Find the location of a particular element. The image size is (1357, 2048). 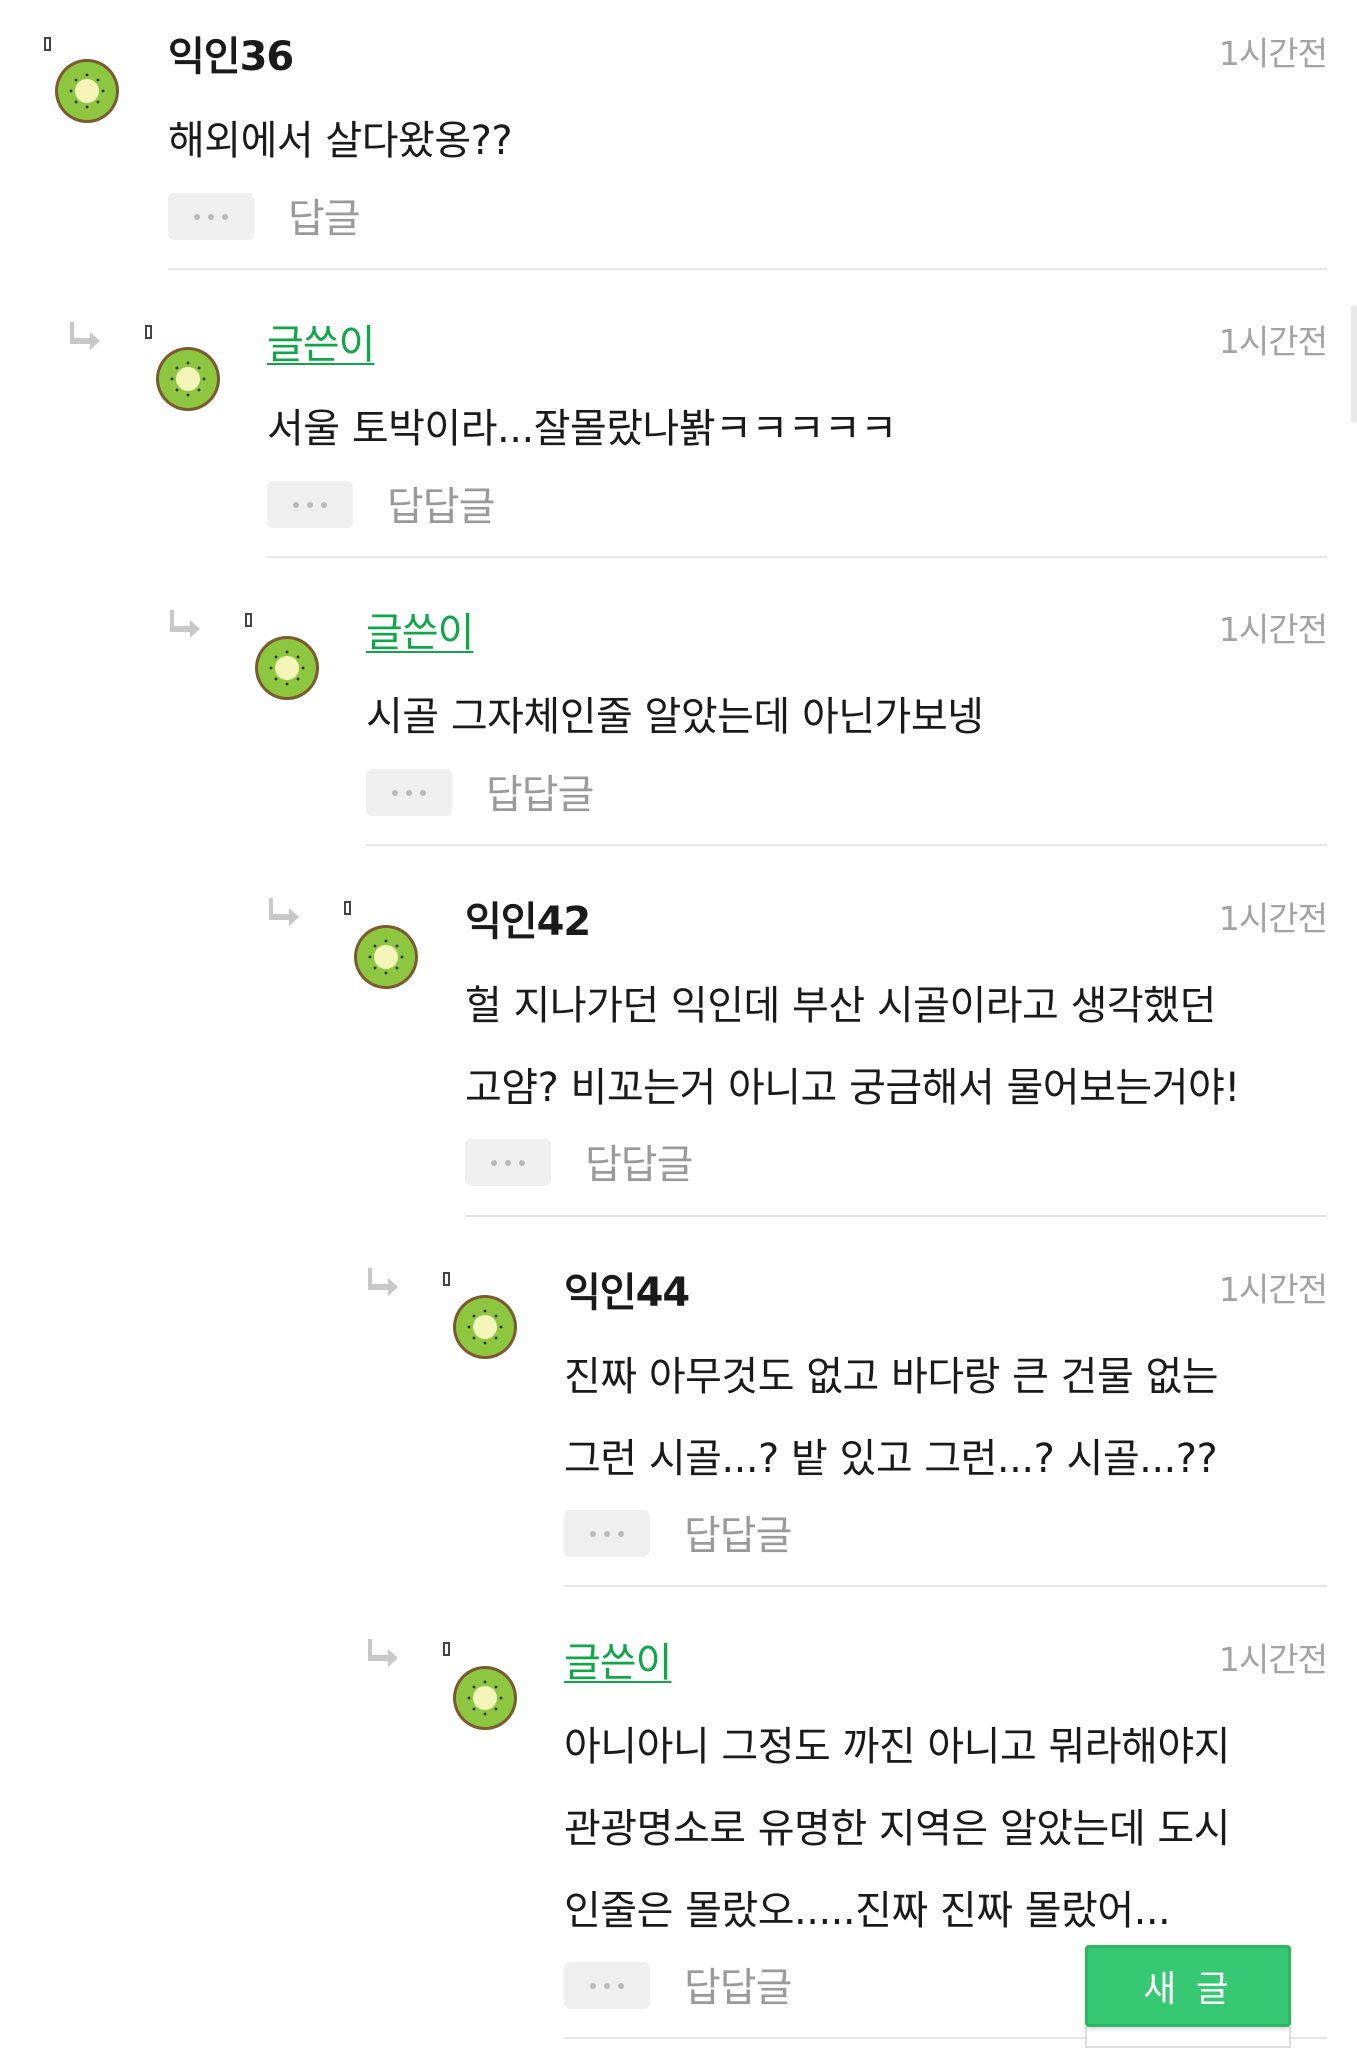

comment-body: 서울 토박이라...잘몰랐나봙ㅋㅋㅋㅋㅋ is located at coordinates (582, 429).